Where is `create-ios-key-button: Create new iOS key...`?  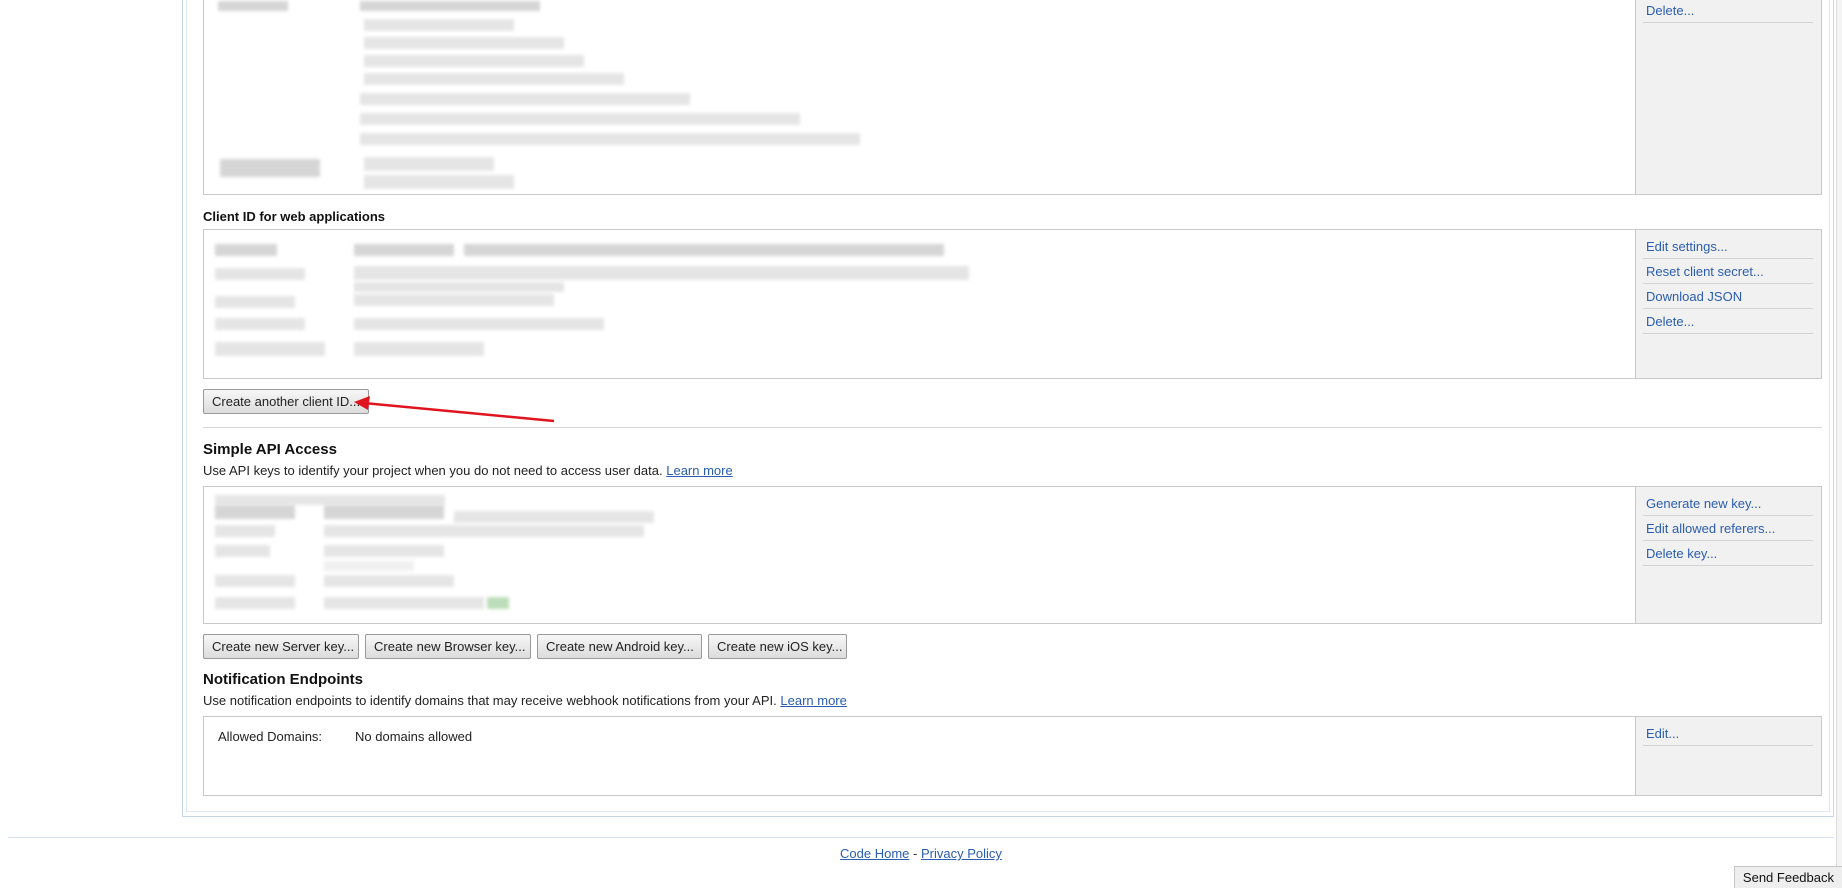 create-ios-key-button: Create new iOS key... is located at coordinates (777, 646).